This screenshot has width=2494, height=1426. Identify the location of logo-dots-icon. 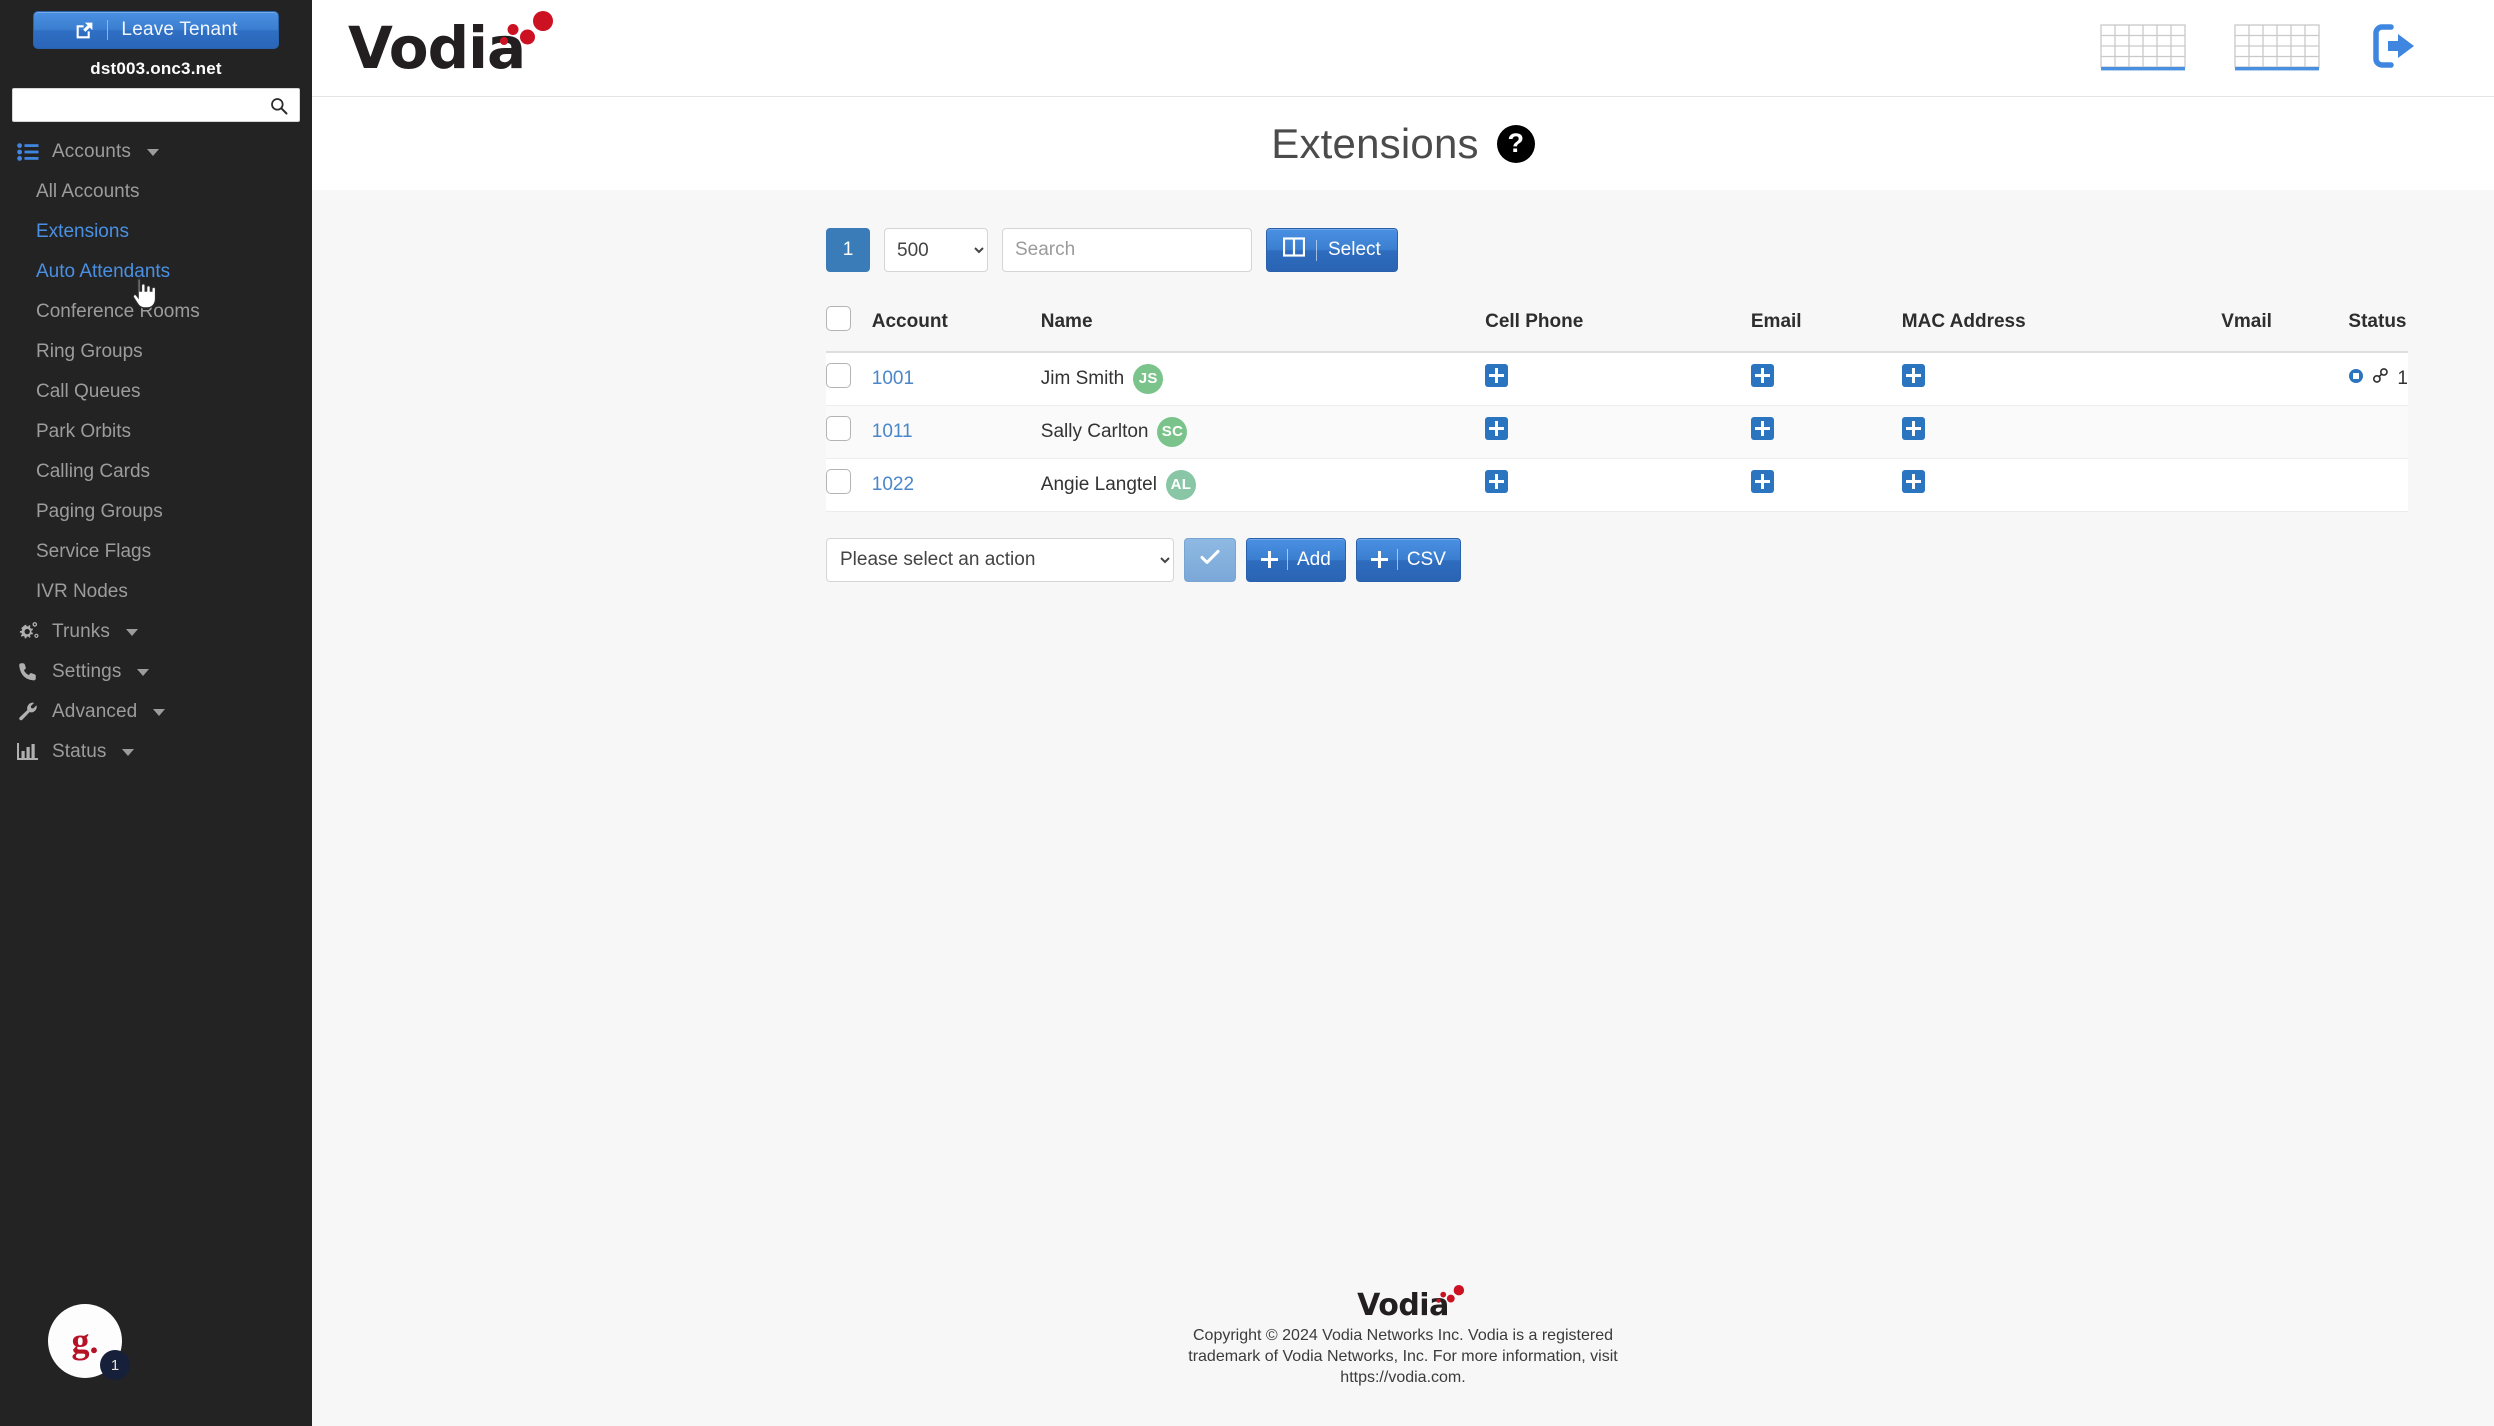
(526, 36).